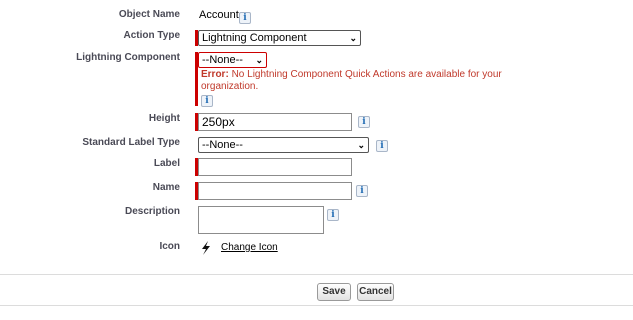 This screenshot has height=320, width=633. I want to click on standard-label-type-selected: --None--, so click(222, 145).